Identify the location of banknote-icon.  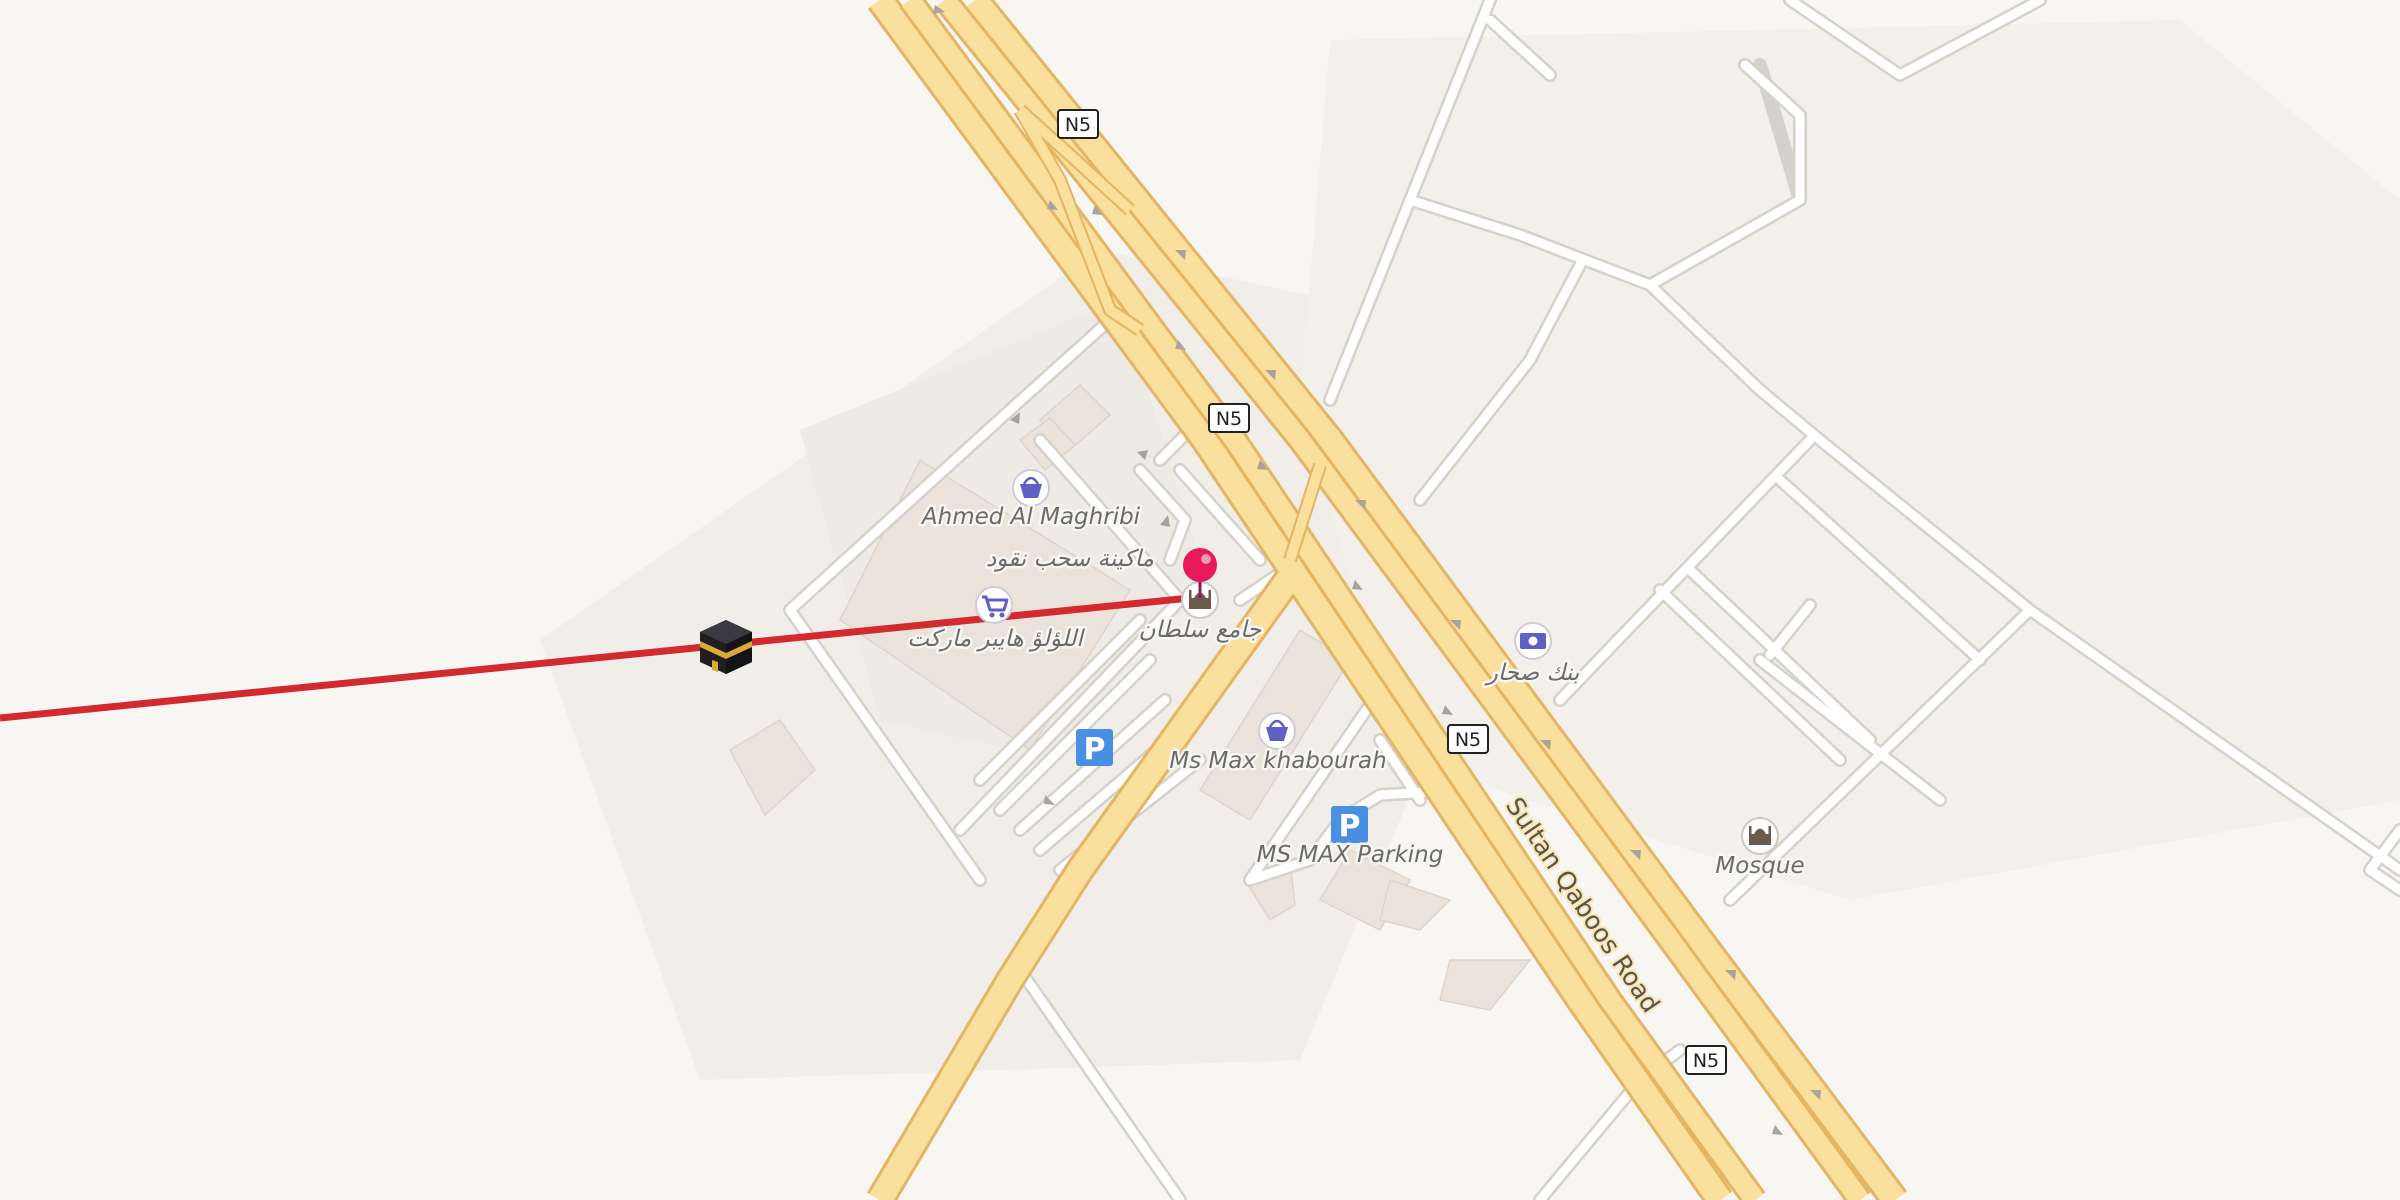
(1533, 641).